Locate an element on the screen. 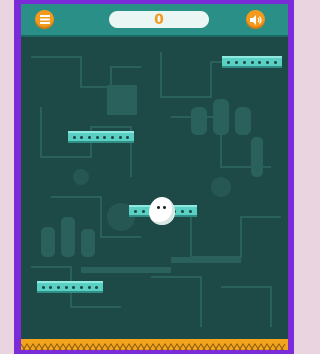 Image resolution: width=320 pixels, height=354 pixels. top-bar: 0 is located at coordinates (154, 20).